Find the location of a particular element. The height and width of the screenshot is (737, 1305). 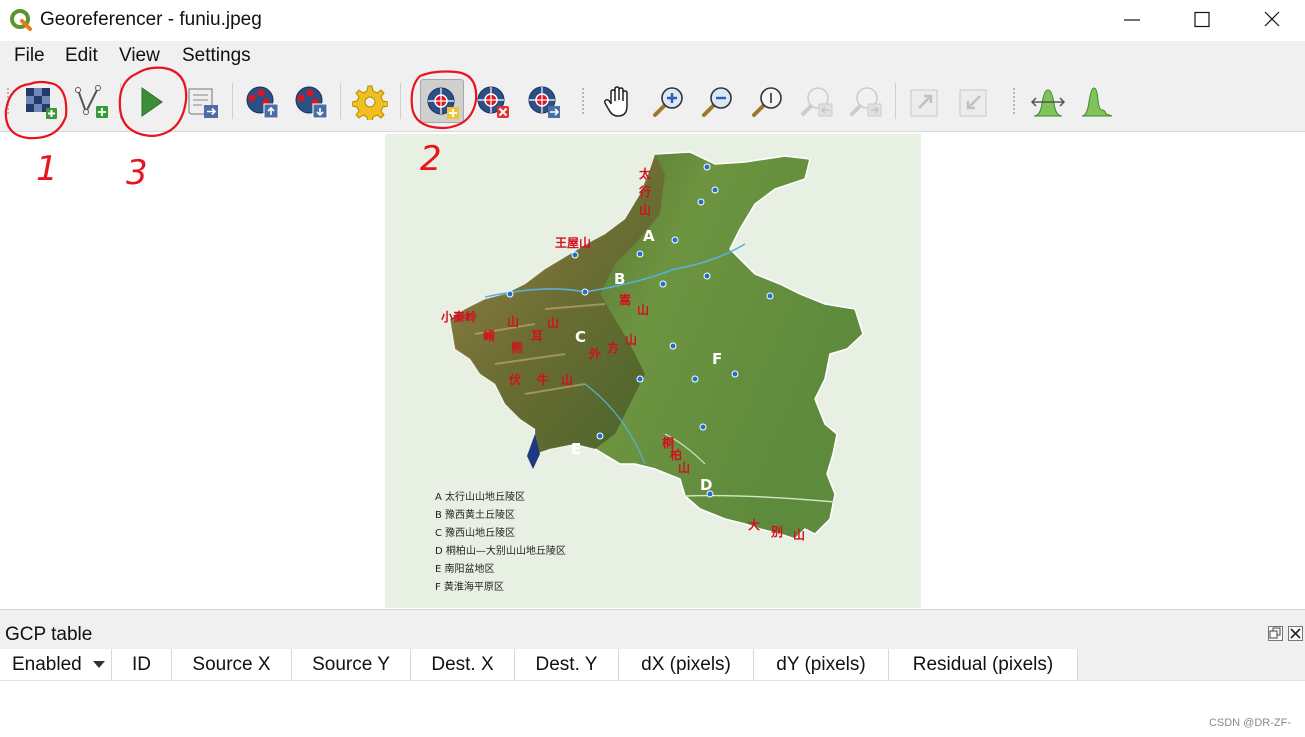

column-label: Residual (pixels) is located at coordinates (983, 664).